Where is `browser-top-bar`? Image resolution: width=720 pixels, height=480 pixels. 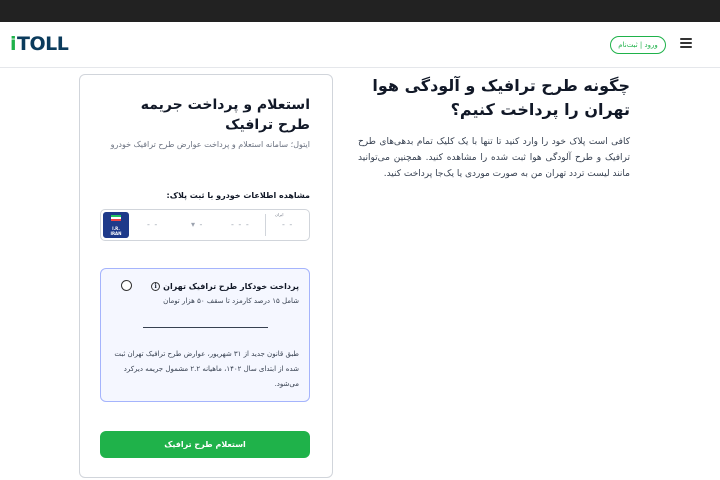 browser-top-bar is located at coordinates (360, 11).